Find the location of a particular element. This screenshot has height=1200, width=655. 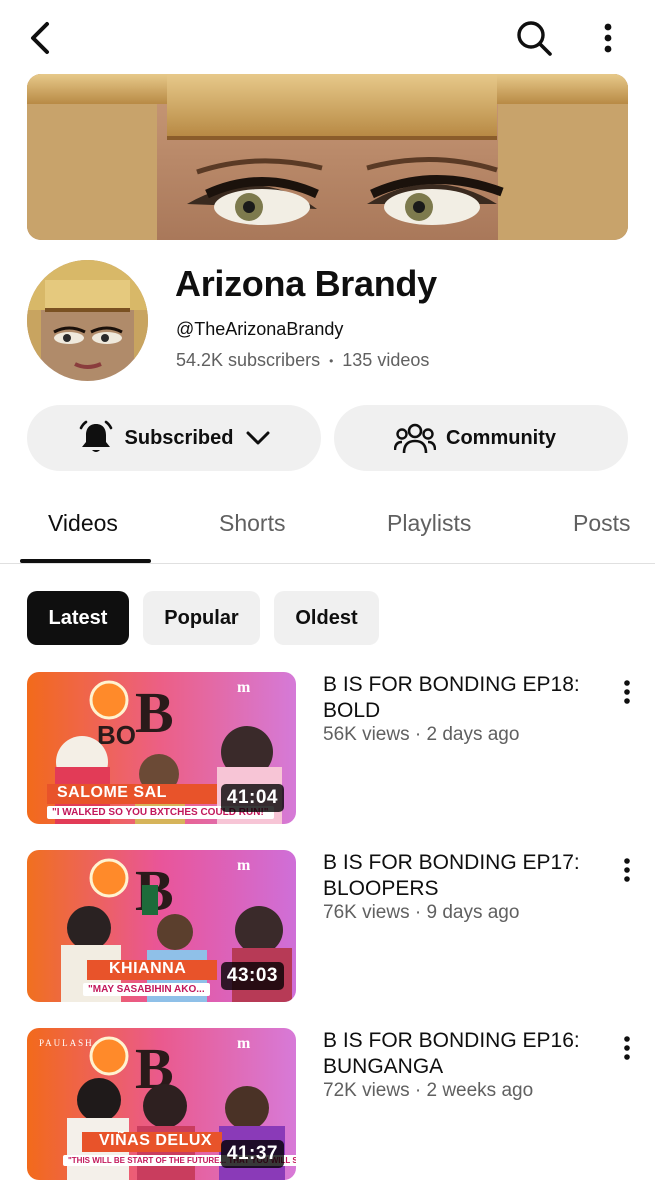

video-duration: 41:37 is located at coordinates (252, 1154).